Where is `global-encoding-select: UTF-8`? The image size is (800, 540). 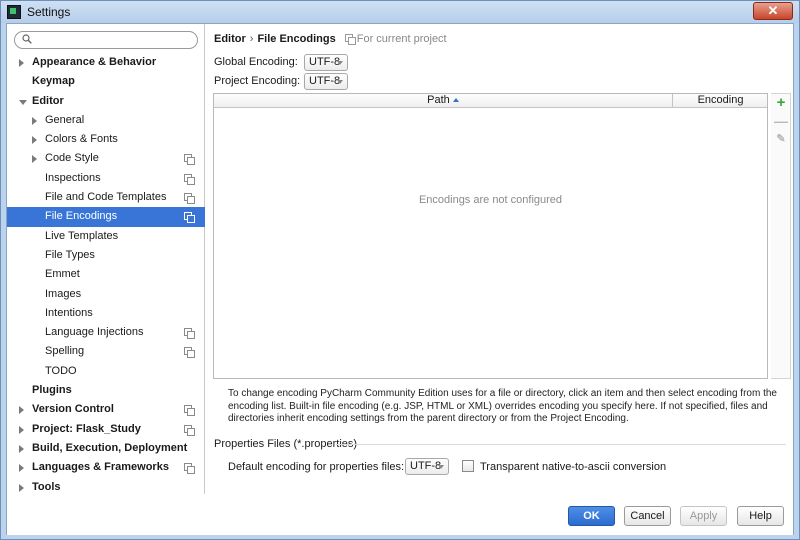 global-encoding-select: UTF-8 is located at coordinates (326, 62).